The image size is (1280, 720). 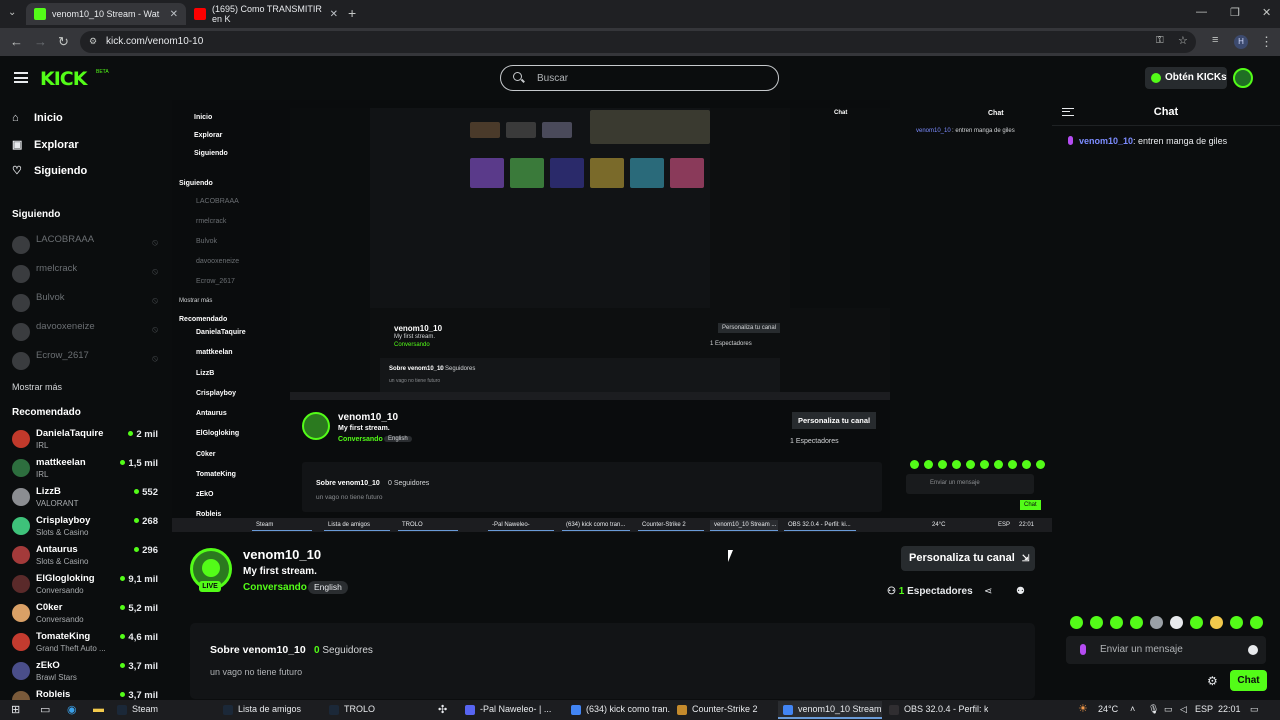 What do you see at coordinates (968, 558) in the screenshot?
I see `customize-channel-button: Personaliza tu canal ⇲` at bounding box center [968, 558].